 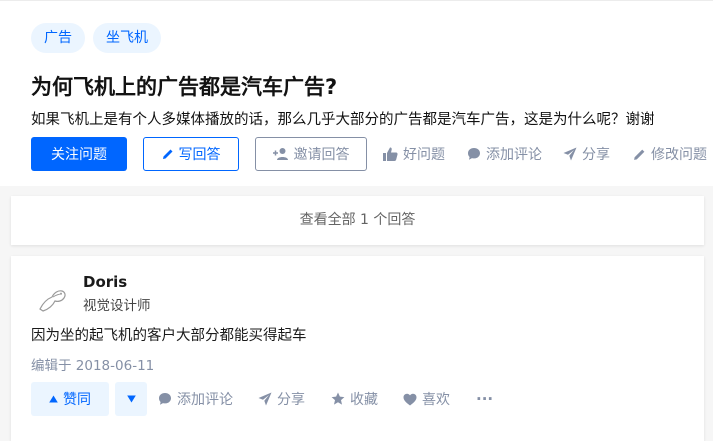 I want to click on invite-answer-button: 邀请回答, so click(x=311, y=154).